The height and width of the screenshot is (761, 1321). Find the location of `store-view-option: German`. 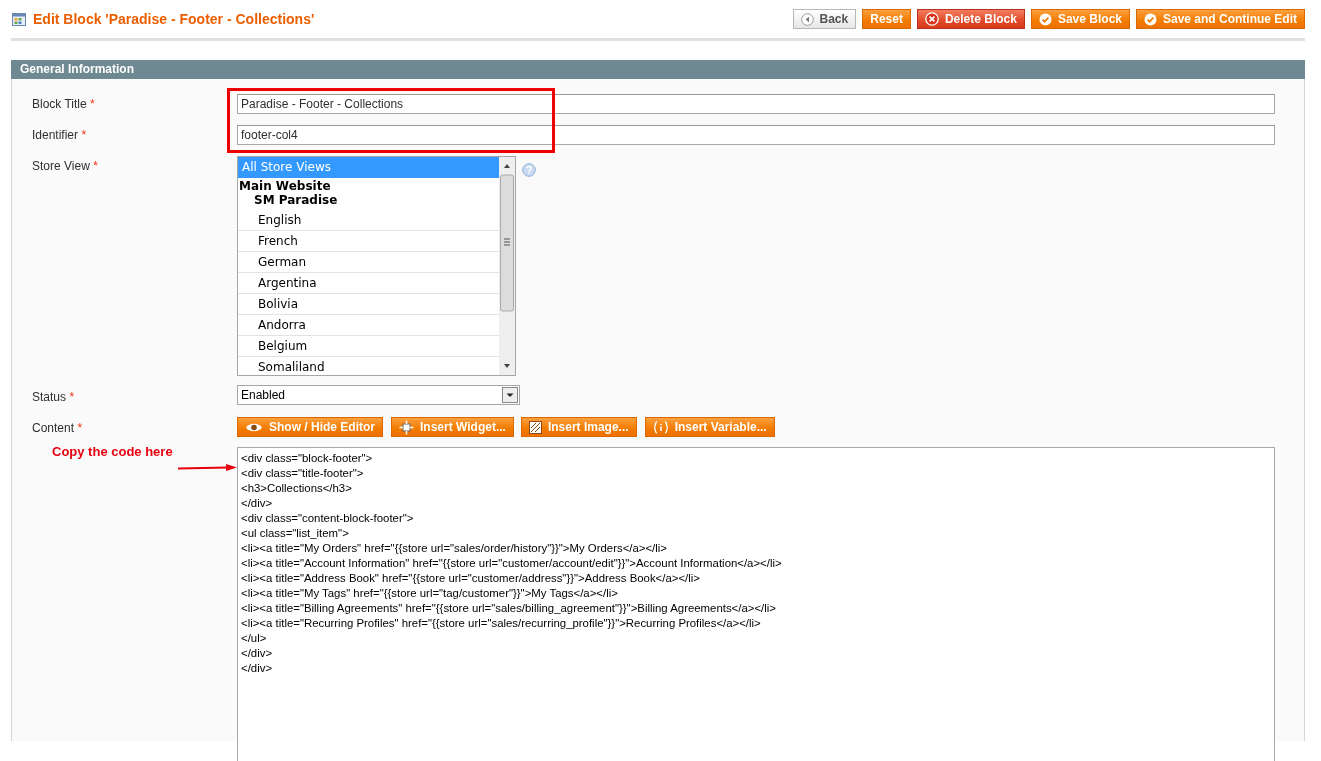

store-view-option: German is located at coordinates (368, 262).